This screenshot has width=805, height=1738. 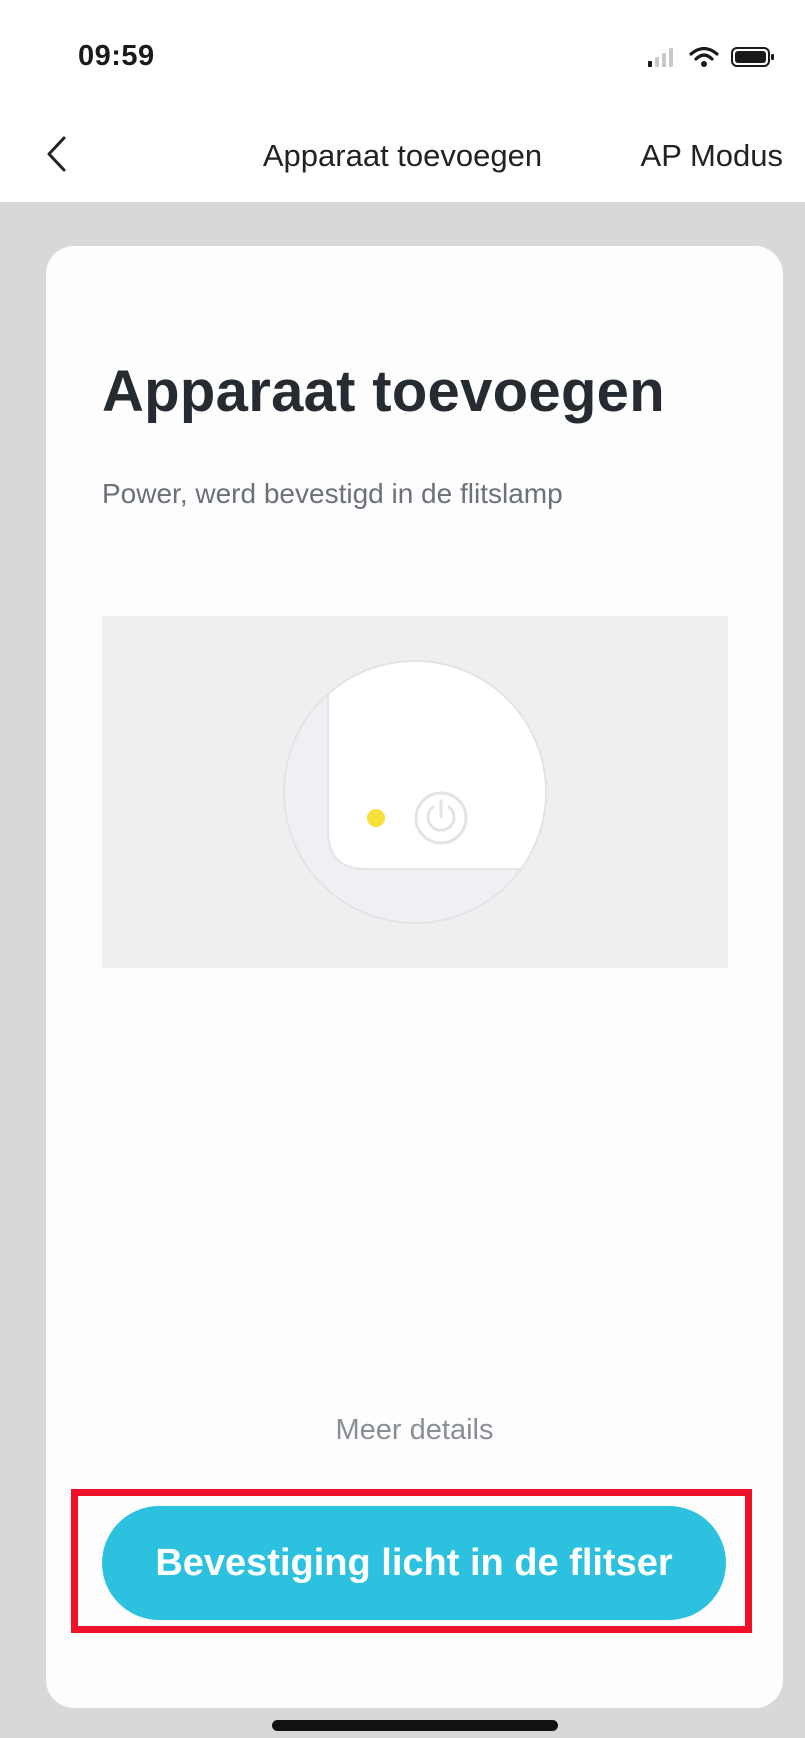 I want to click on wifi-icon, so click(x=704, y=56).